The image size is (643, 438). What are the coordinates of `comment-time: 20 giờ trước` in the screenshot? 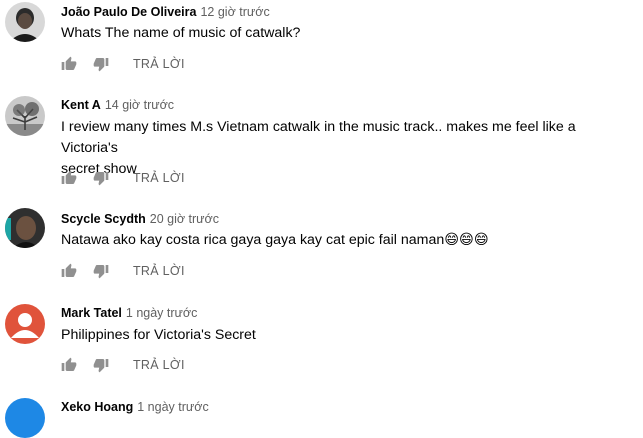 It's located at (184, 219).